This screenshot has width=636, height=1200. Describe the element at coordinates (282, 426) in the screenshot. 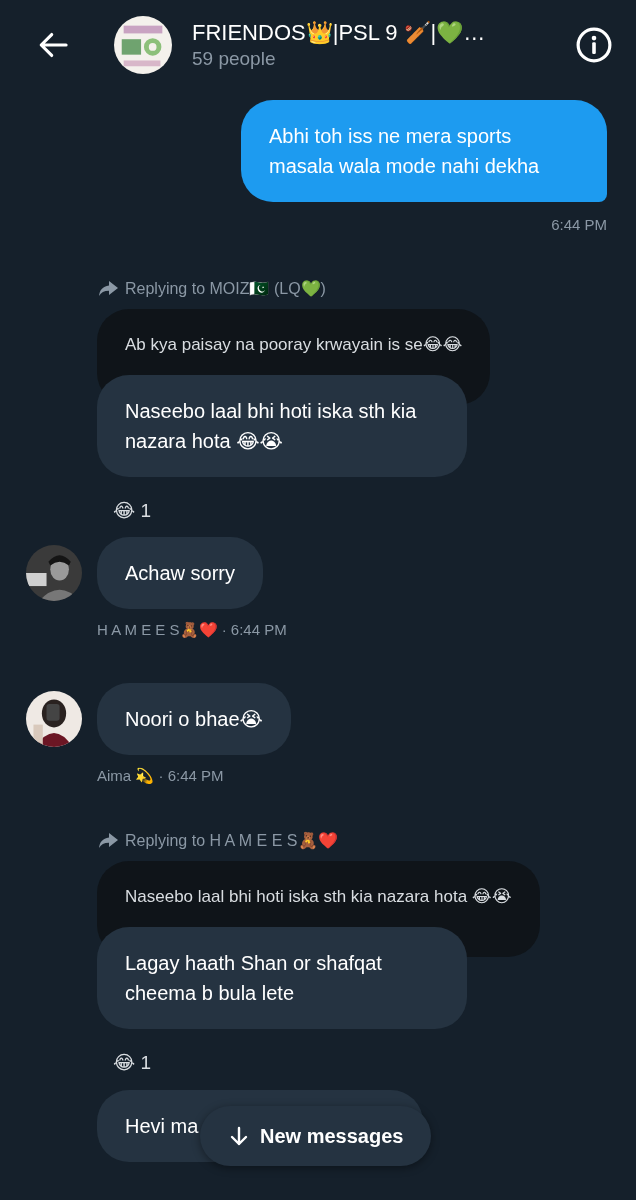

I see `message-bubble: Naseebo laal bhi hoti iska sth kia nazara hota 😂😭` at that location.